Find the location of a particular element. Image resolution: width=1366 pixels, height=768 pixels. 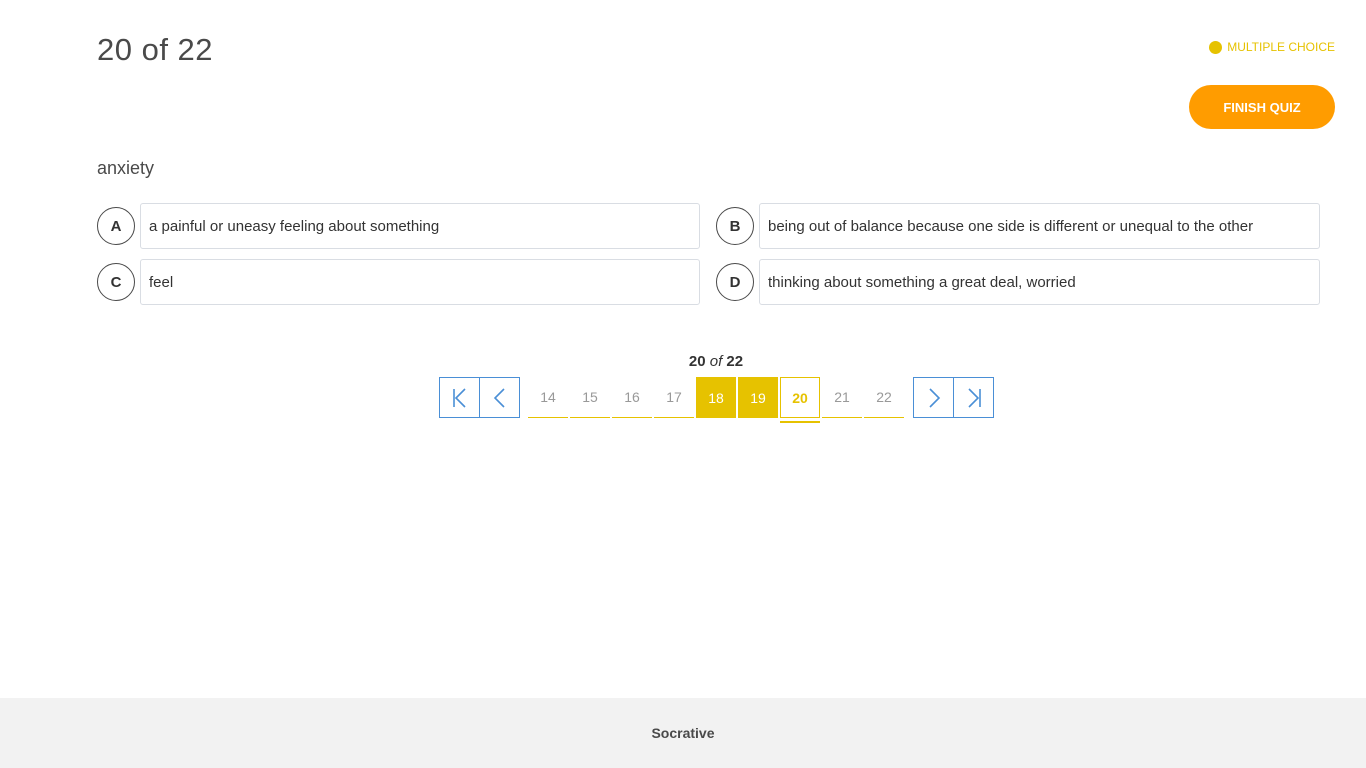

next-page-button is located at coordinates (933, 397).